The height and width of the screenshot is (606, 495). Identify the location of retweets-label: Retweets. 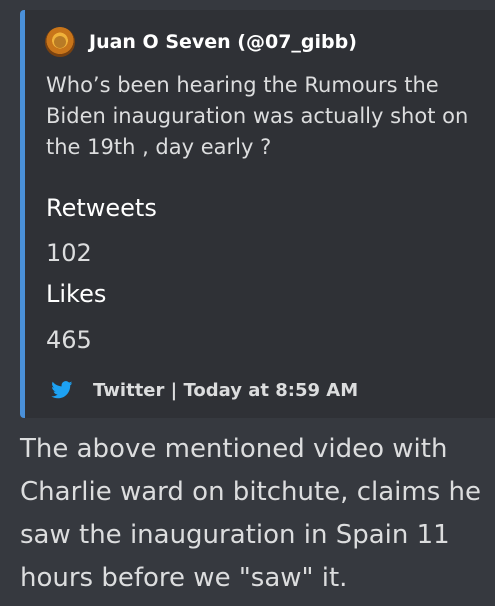
(101, 208).